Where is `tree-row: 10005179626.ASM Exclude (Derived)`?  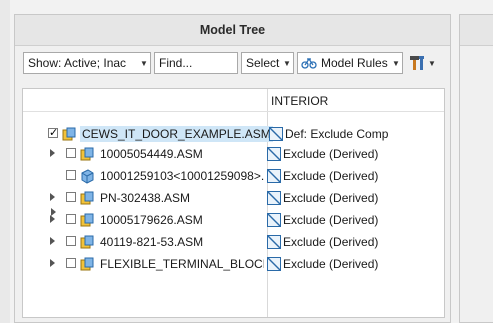
tree-row: 10005179626.ASM Exclude (Derived) is located at coordinates (231, 220).